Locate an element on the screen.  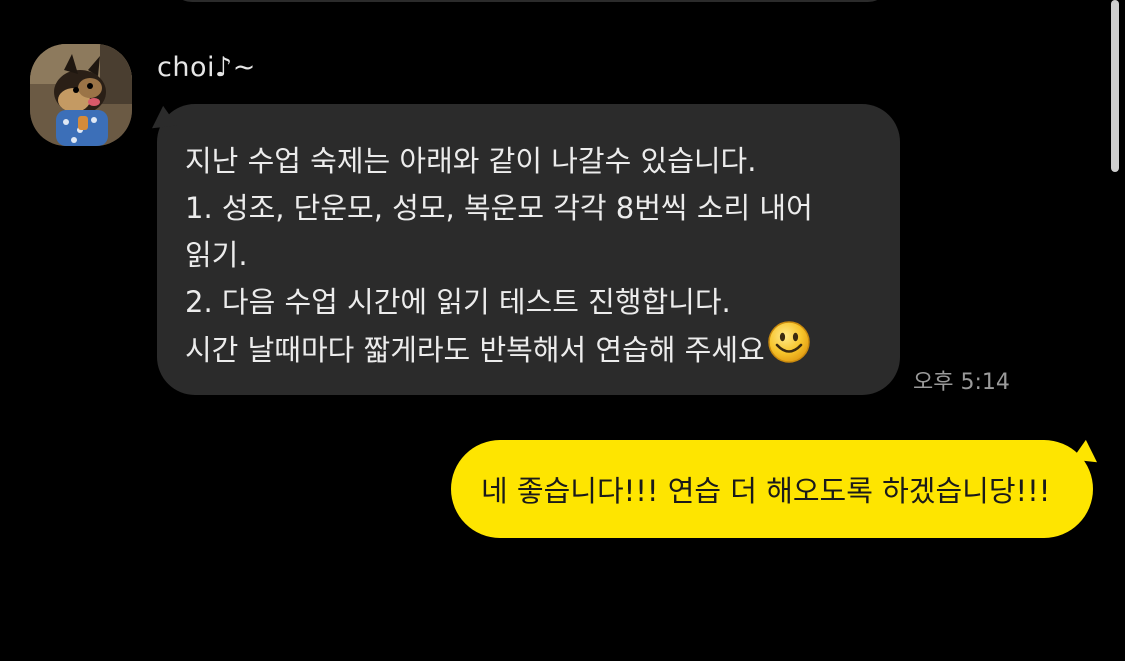
message-line: 2. 다음 수업 시간에 읽기 테스트 진행합니다. is located at coordinates (458, 302).